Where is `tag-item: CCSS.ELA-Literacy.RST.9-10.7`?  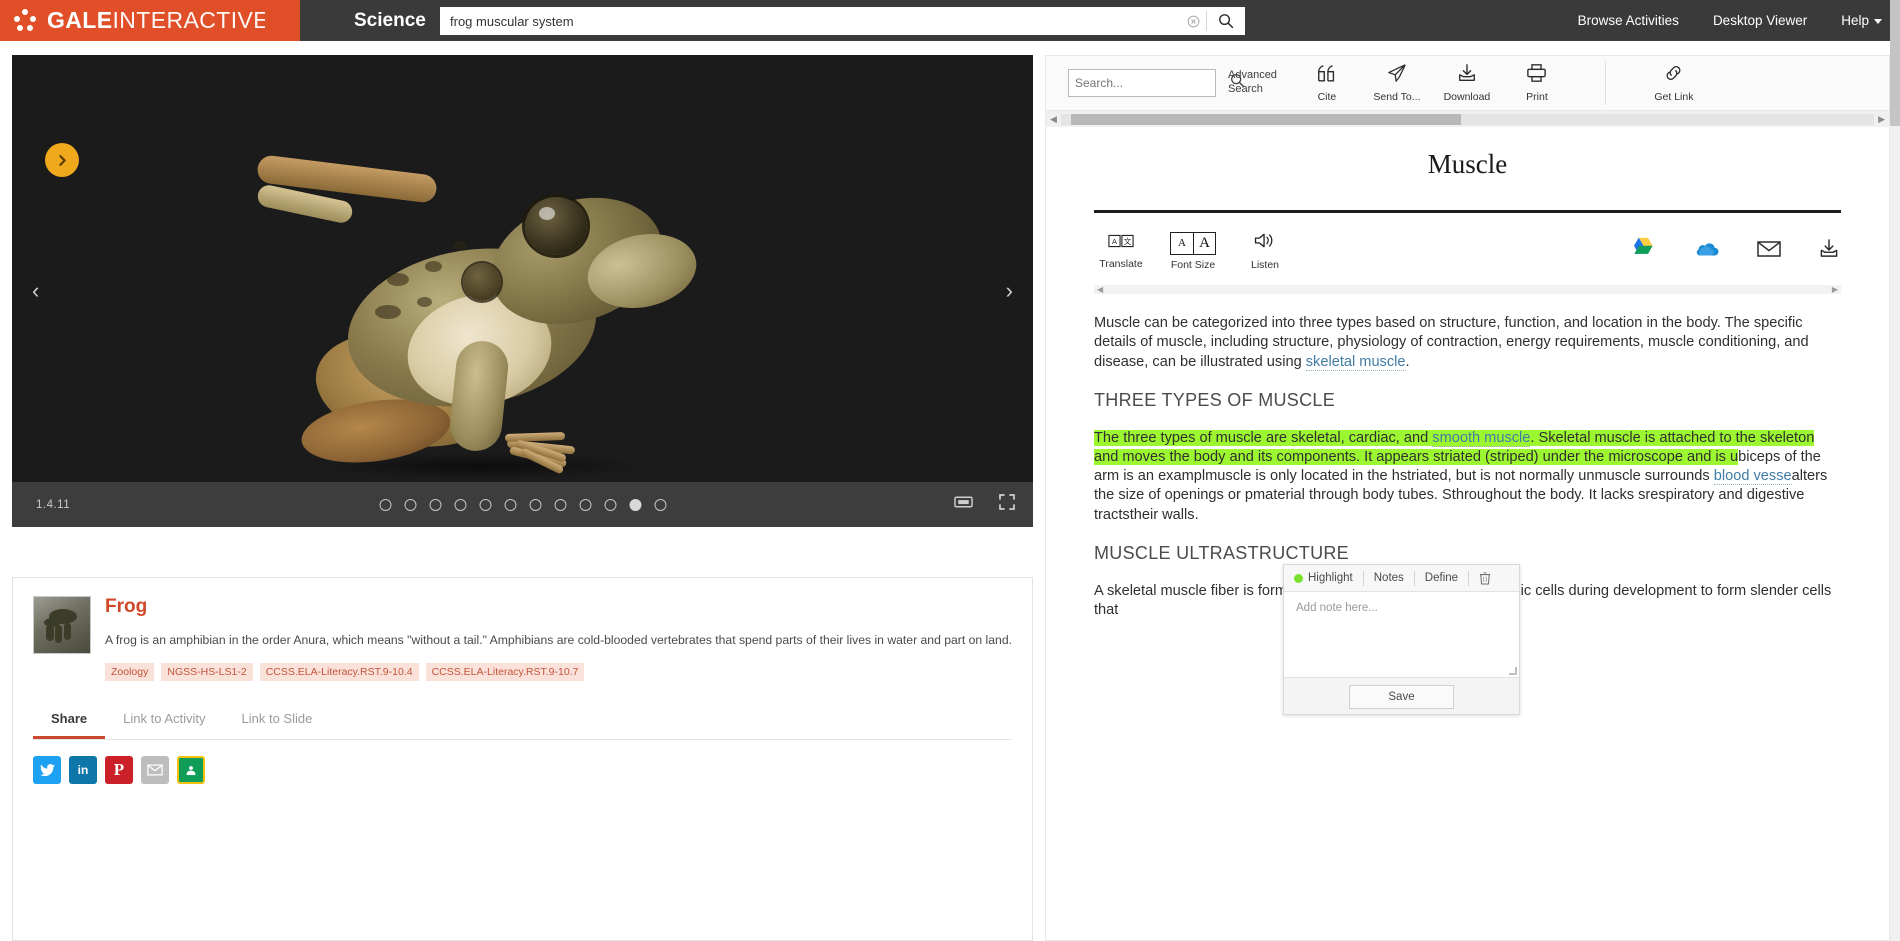 tag-item: CCSS.ELA-Literacy.RST.9-10.7 is located at coordinates (505, 672).